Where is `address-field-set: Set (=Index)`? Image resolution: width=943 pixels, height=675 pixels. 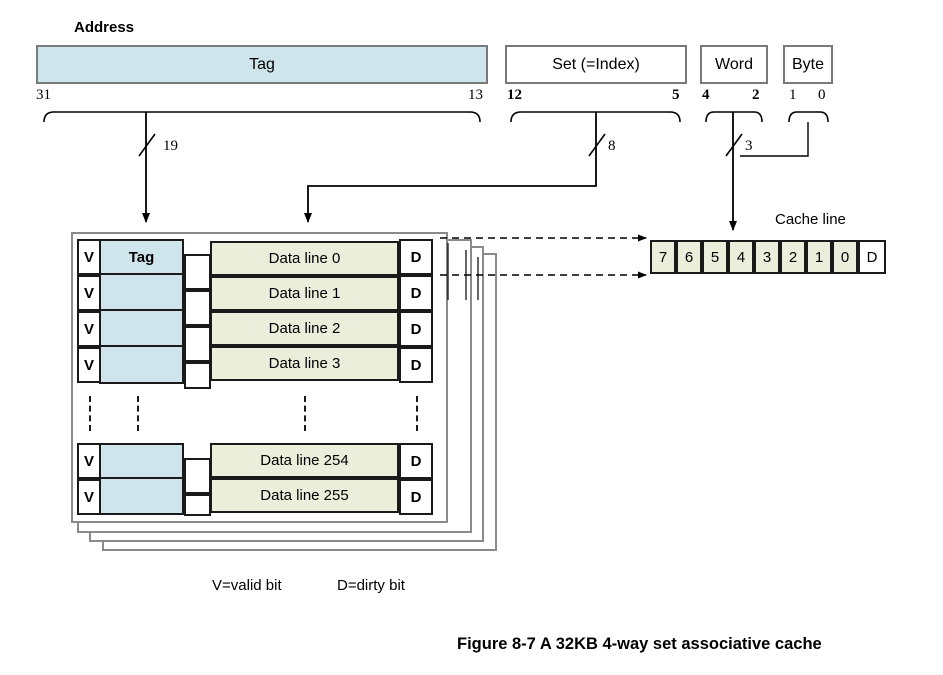
address-field-set: Set (=Index) is located at coordinates (596, 64).